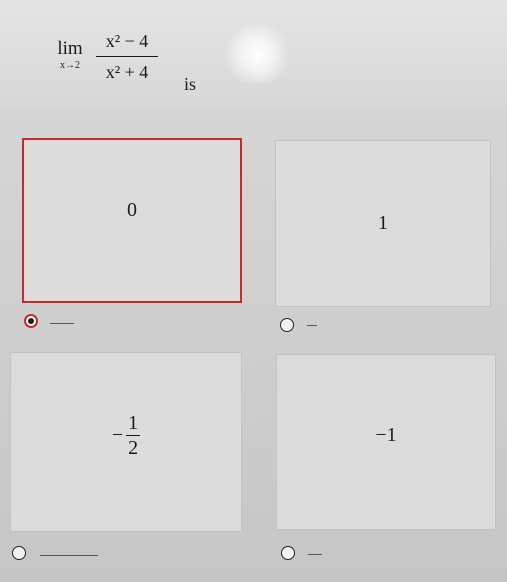 Image resolution: width=507 pixels, height=582 pixels. Describe the element at coordinates (31, 321) in the screenshot. I see `option-a-radio` at that location.